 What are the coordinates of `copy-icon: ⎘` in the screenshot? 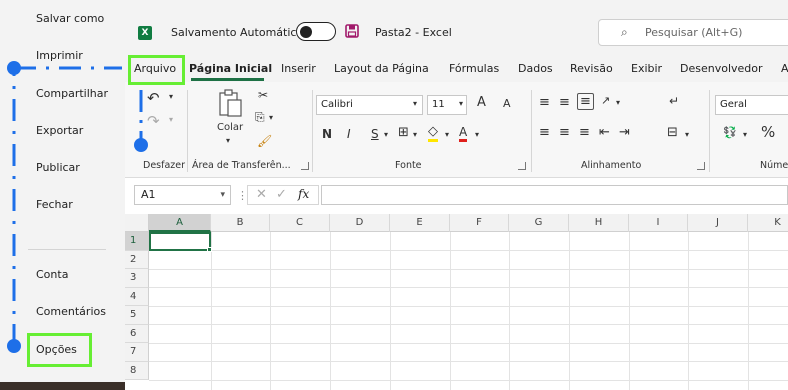 It's located at (260, 117).